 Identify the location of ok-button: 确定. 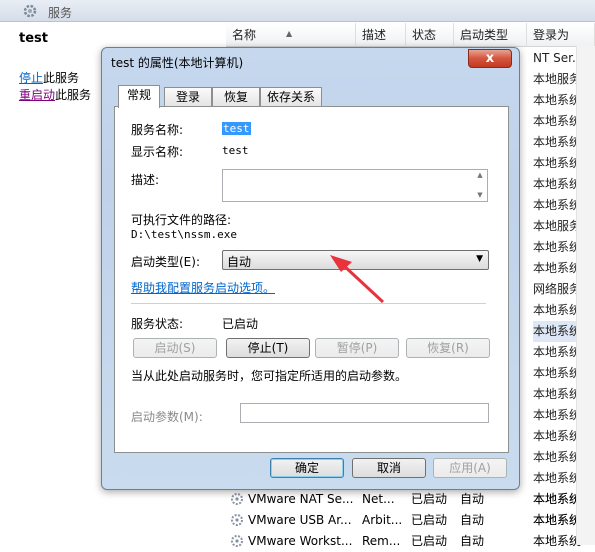
(307, 468).